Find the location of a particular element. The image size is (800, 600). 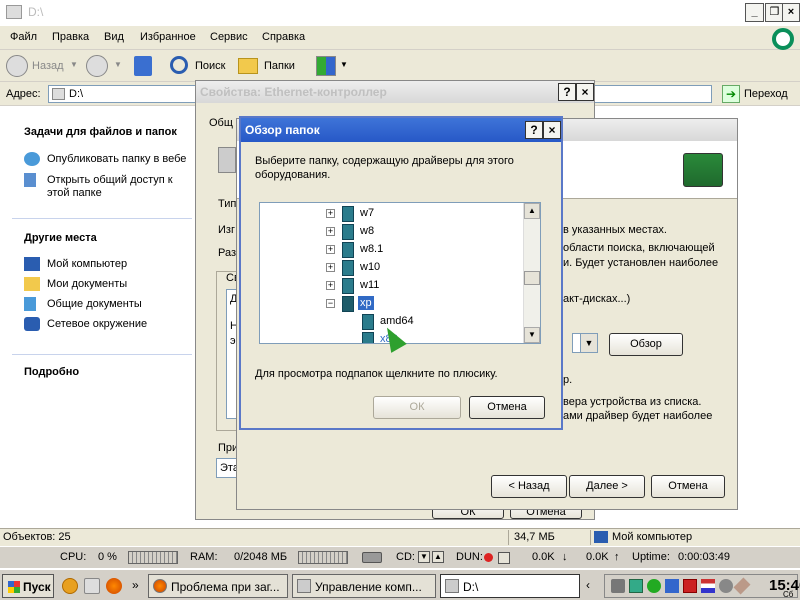

tree-scrollbar: ▲ ▼ is located at coordinates (531, 273).